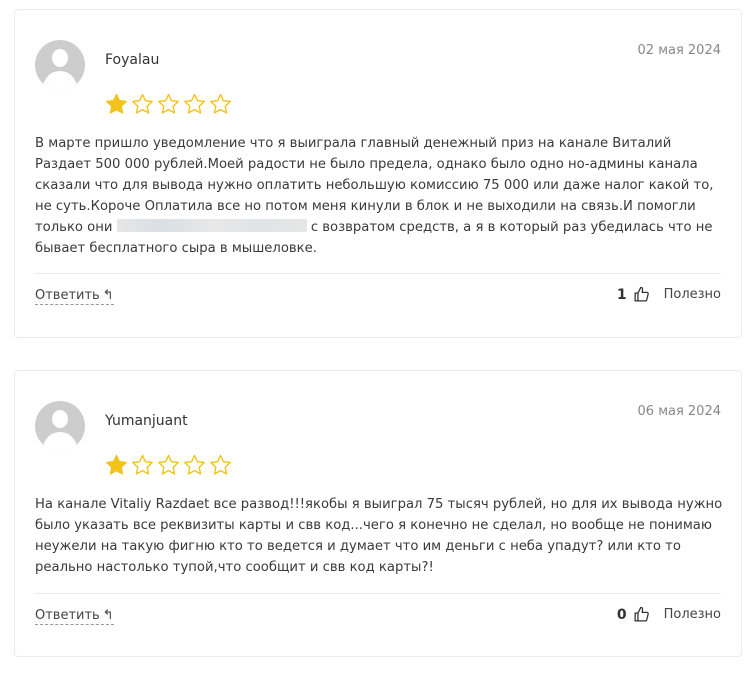  What do you see at coordinates (679, 411) in the screenshot?
I see `review-date: 06 мая 2024` at bounding box center [679, 411].